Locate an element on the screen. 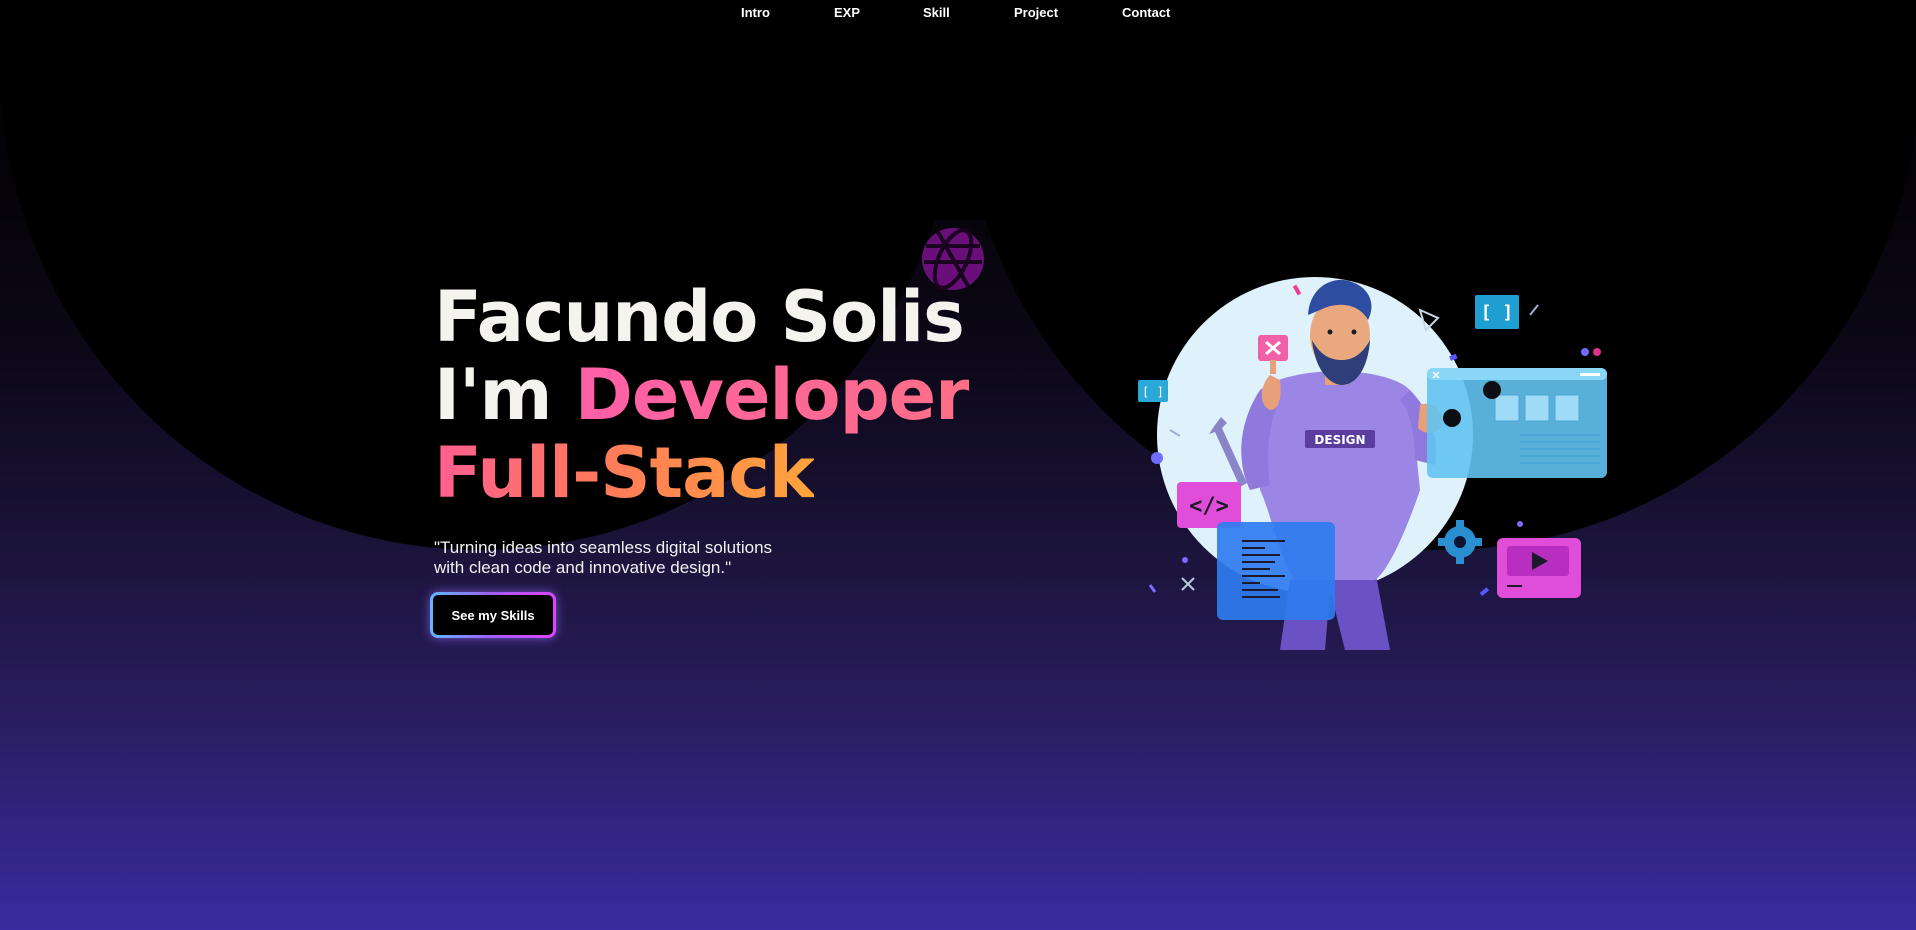 Image resolution: width=1916 pixels, height=930 pixels. browser-window is located at coordinates (1517, 423).